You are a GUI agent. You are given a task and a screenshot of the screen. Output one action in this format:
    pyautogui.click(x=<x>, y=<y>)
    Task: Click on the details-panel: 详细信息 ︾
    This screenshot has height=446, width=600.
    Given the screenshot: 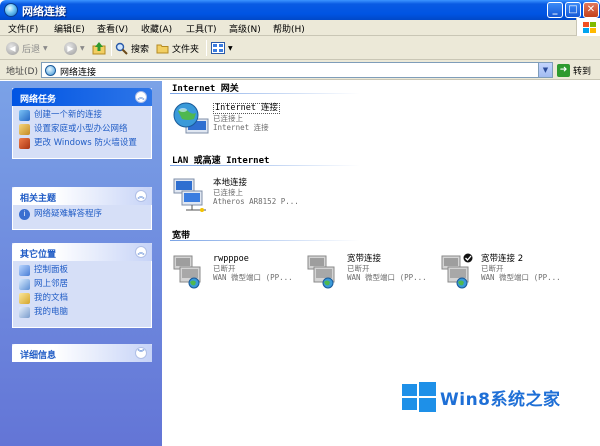 What is the action you would take?
    pyautogui.click(x=82, y=353)
    